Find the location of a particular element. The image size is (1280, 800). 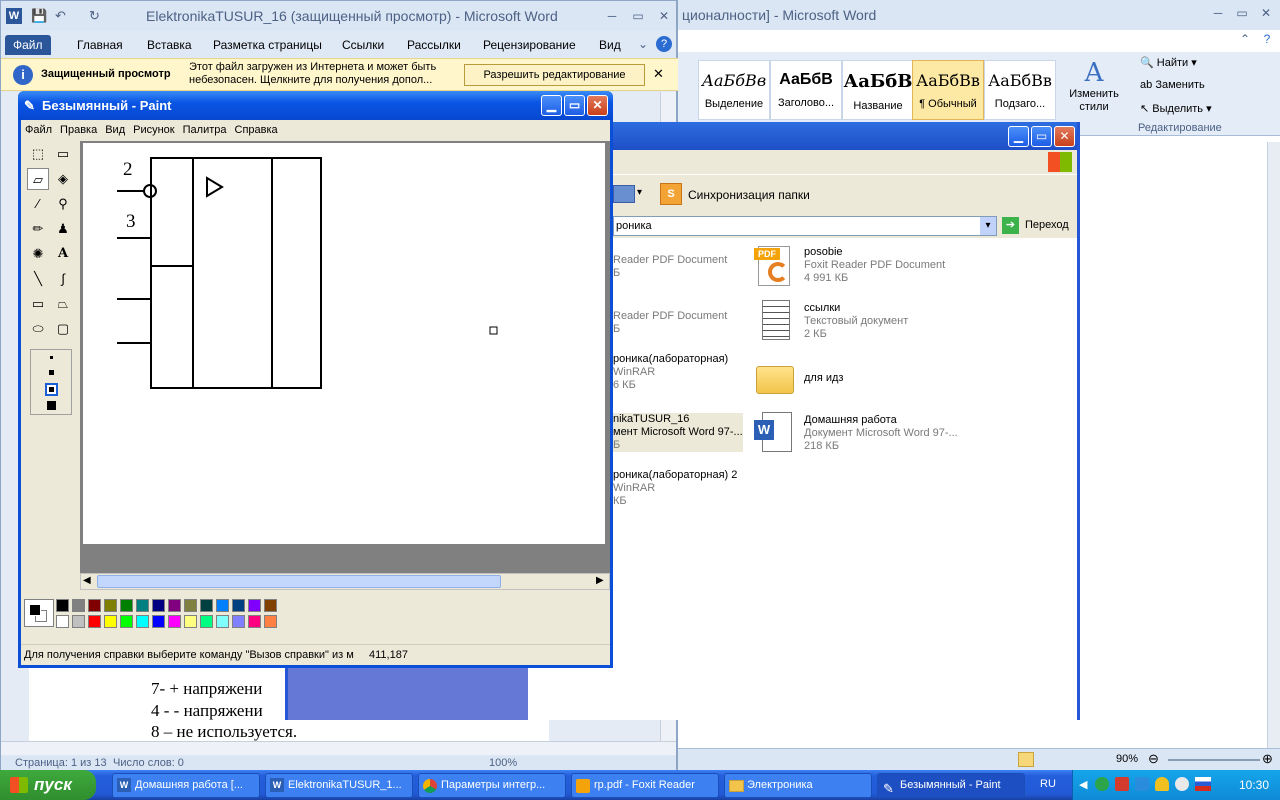

task-button: Электроника is located at coordinates (798, 785).